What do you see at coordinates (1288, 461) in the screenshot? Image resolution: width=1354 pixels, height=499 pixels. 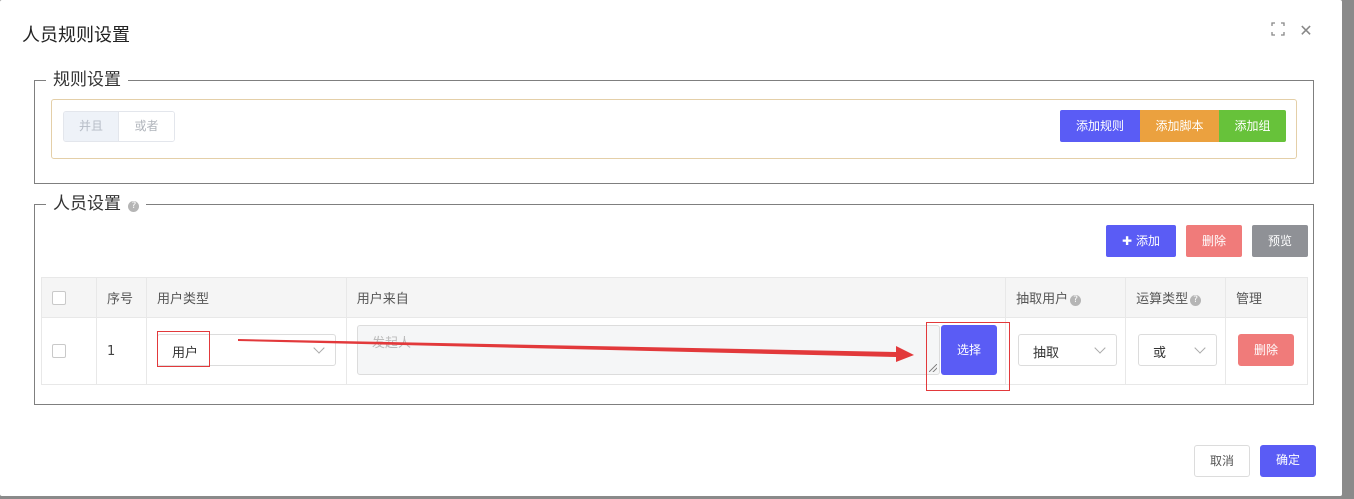 I see `confirm-button: 确定` at bounding box center [1288, 461].